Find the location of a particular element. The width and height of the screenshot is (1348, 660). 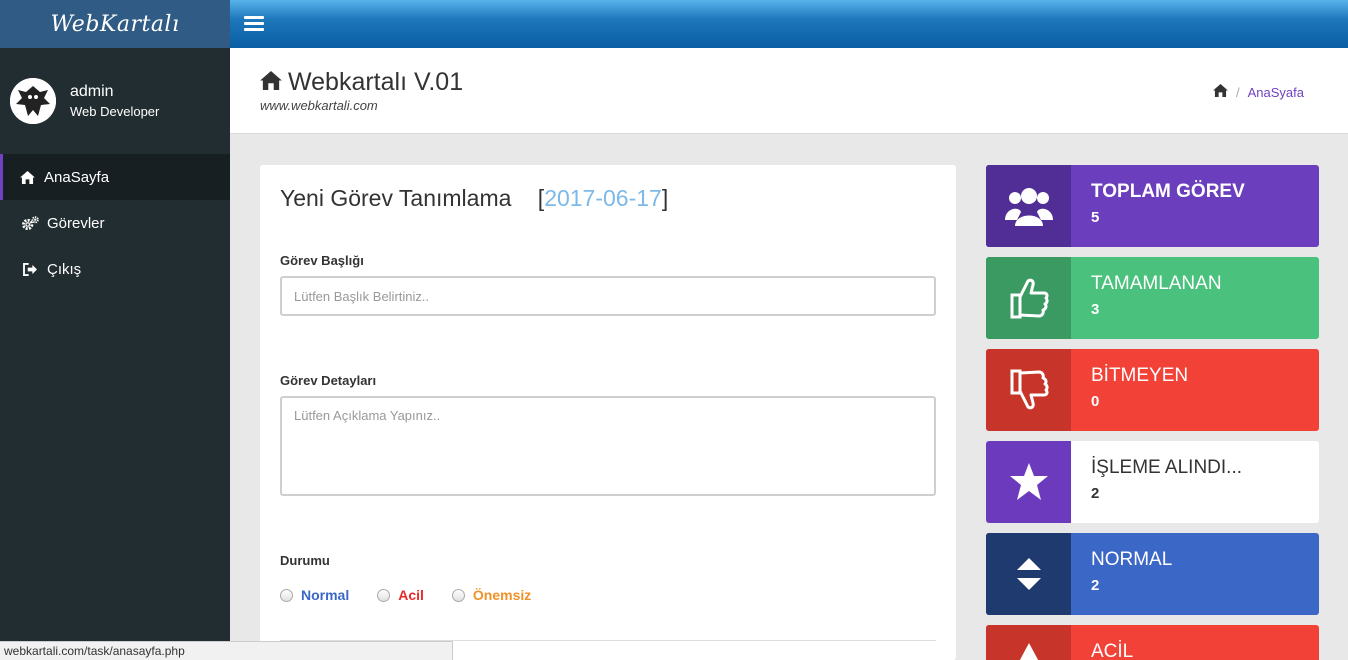

user-panel: admin Web Developer is located at coordinates (115, 101).